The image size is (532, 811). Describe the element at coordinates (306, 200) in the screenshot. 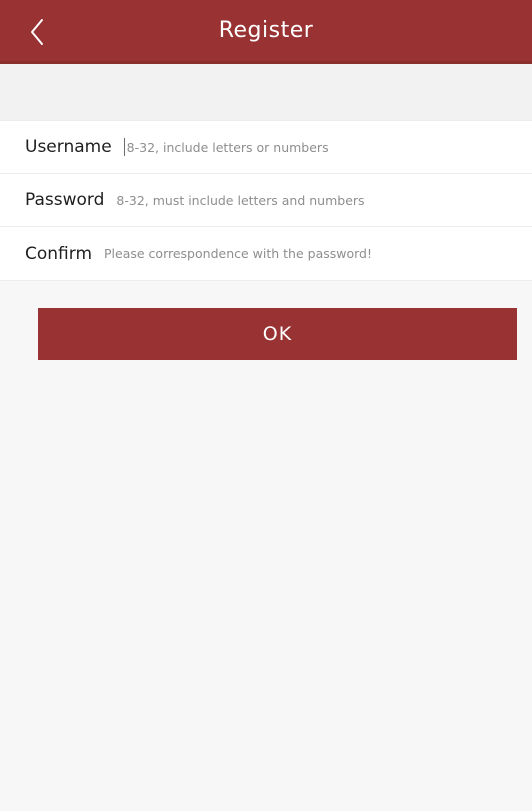

I see `password-input` at that location.